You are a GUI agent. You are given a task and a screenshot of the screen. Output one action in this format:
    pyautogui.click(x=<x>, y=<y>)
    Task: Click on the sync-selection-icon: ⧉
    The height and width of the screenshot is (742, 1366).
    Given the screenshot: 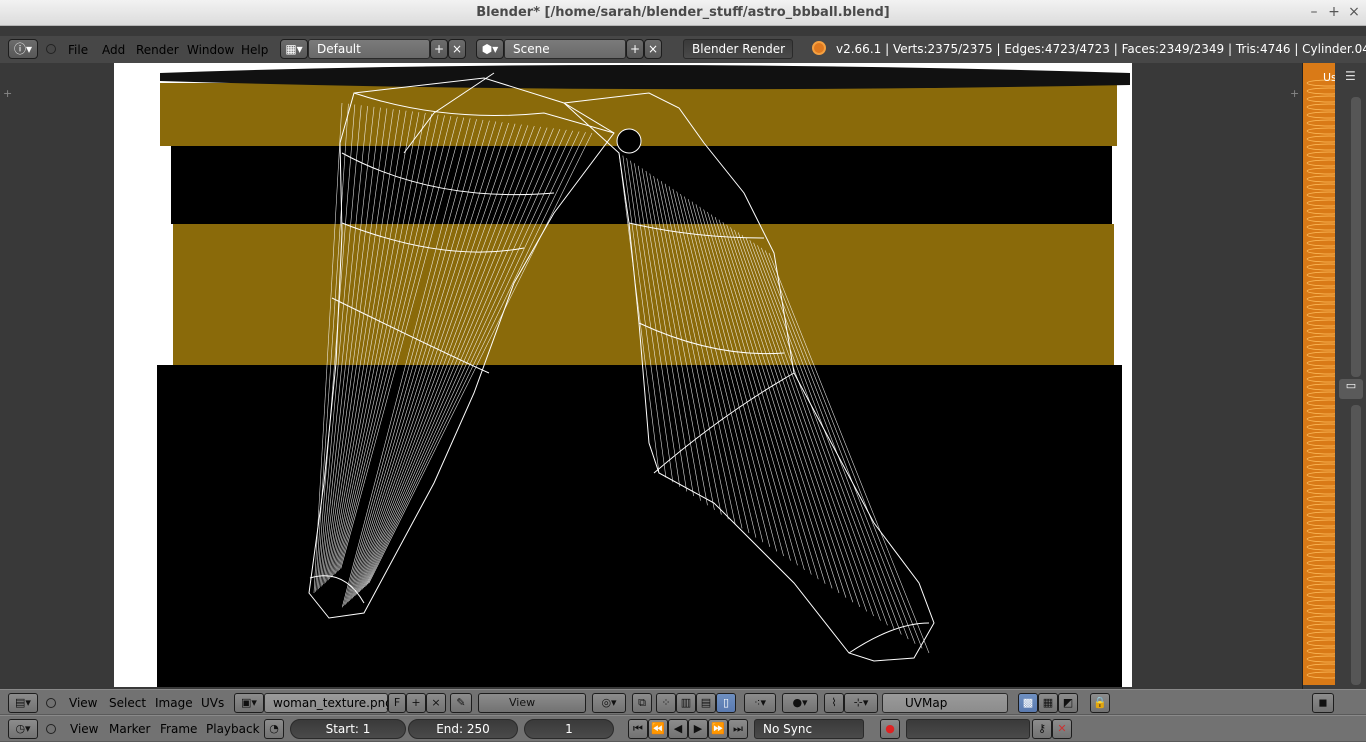 What is the action you would take?
    pyautogui.click(x=642, y=703)
    